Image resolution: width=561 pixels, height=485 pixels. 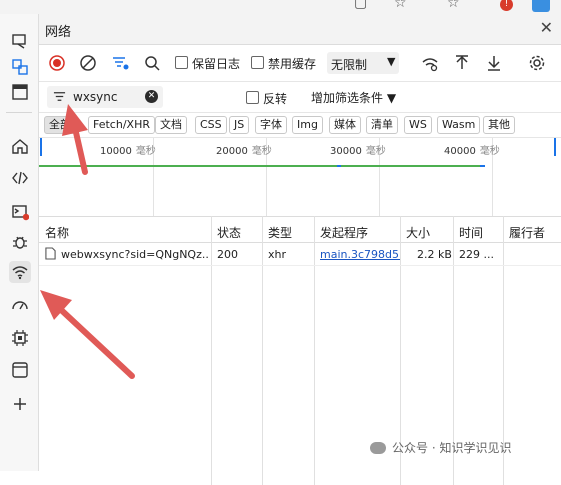 I want to click on download-icon, so click(x=494, y=63).